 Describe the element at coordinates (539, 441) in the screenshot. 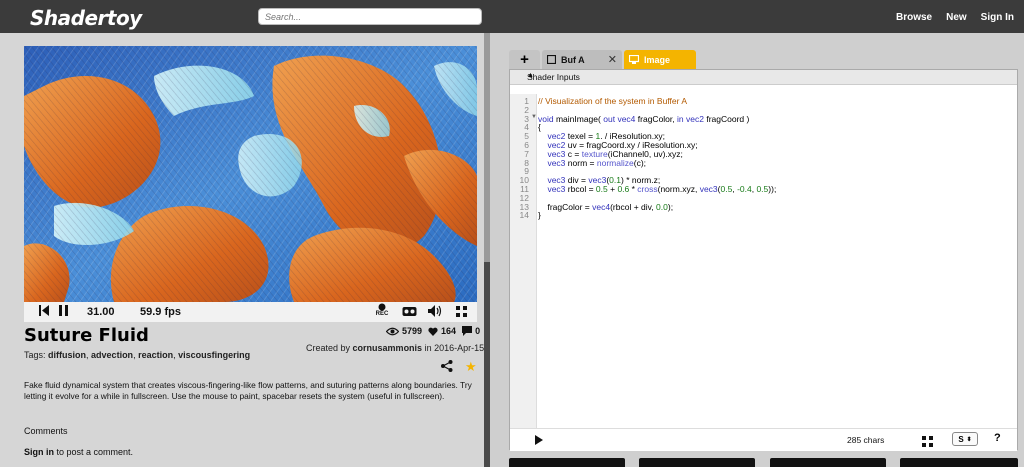

I see `compile-play-icon` at that location.